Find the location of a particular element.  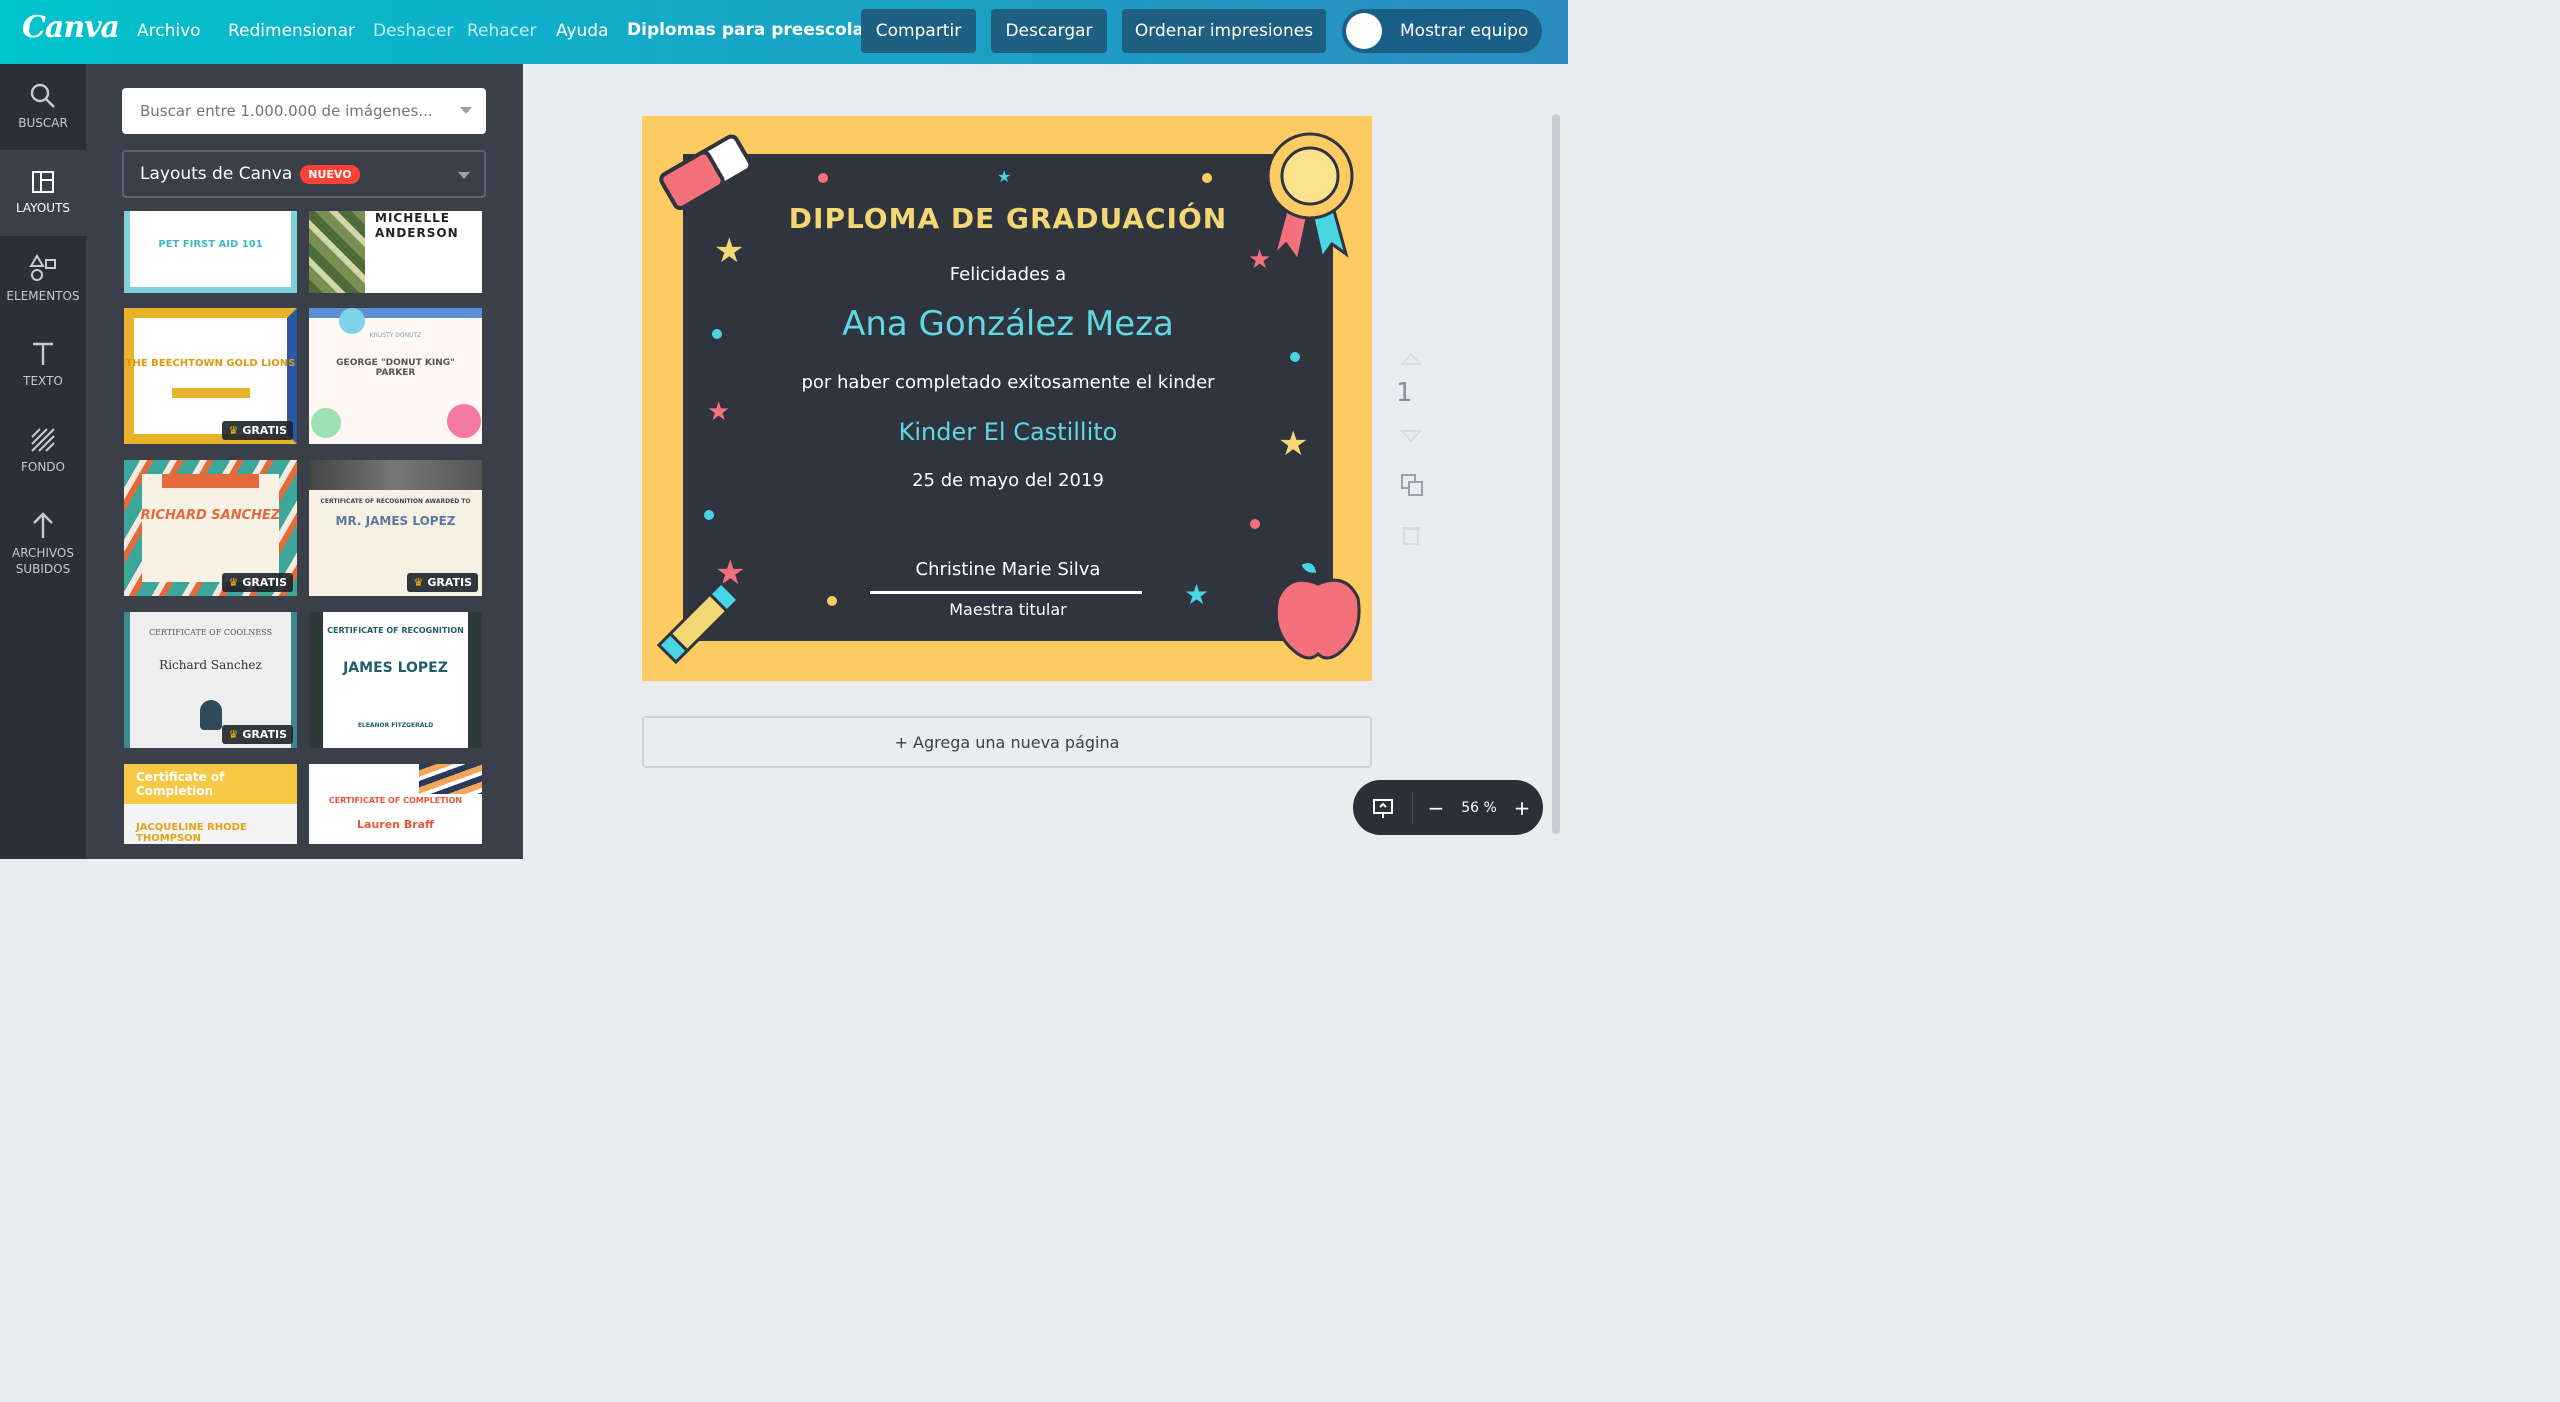

template-thumb: KRUSTY DONUTZ GEORGE "DONUT KING" PARKER is located at coordinates (395, 376).